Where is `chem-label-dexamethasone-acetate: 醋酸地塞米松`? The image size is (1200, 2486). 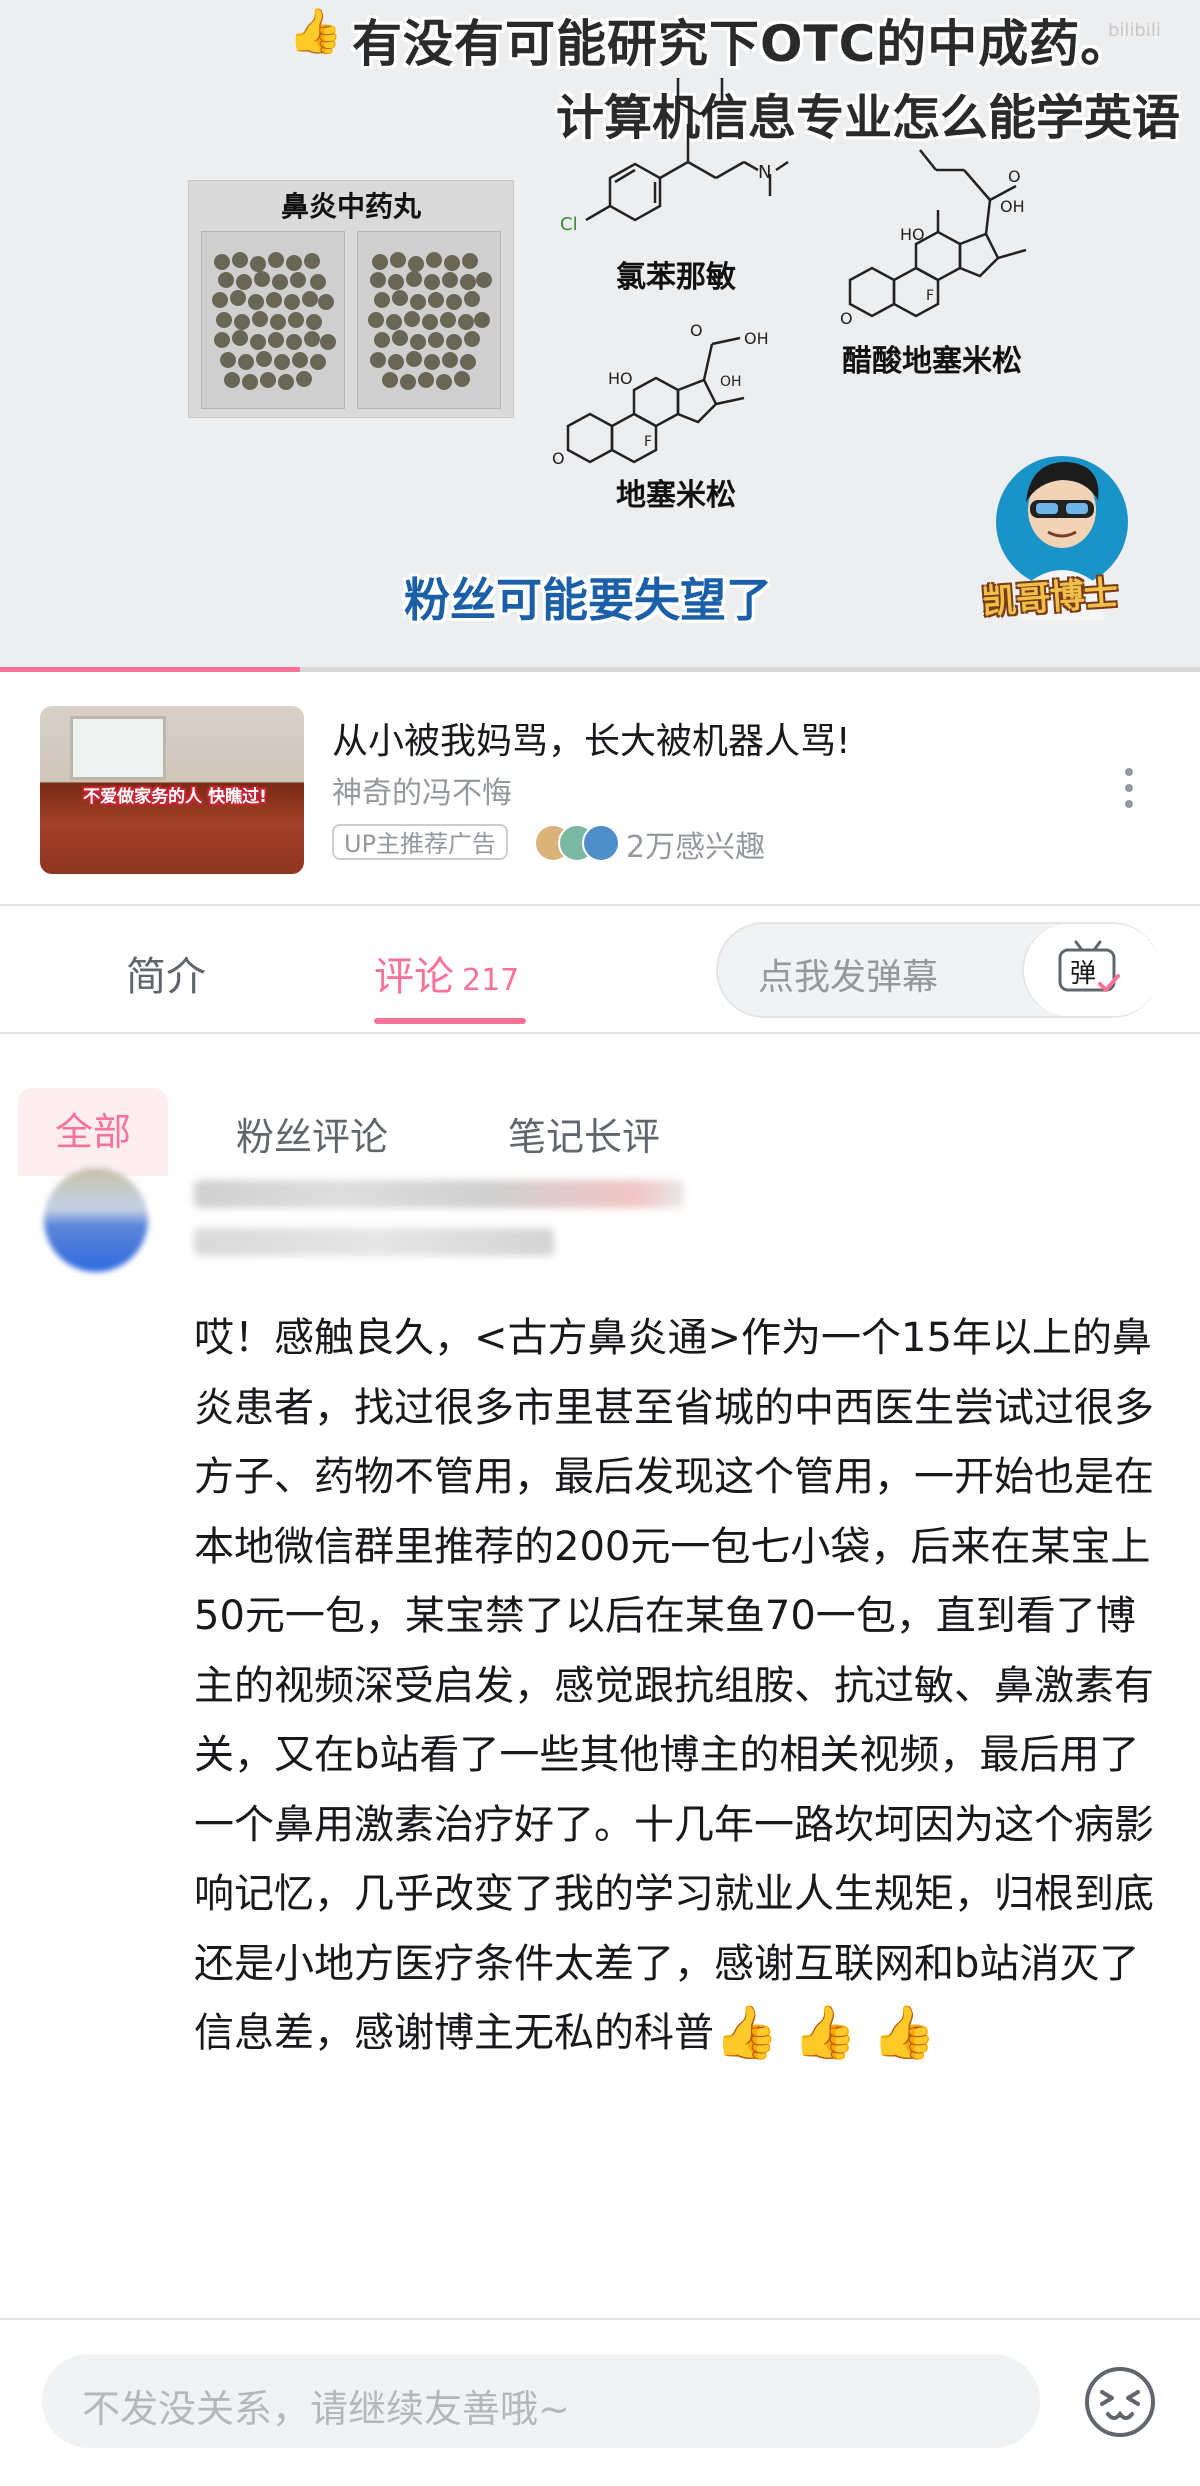
chem-label-dexamethasone-acetate: 醋酸地塞米松 is located at coordinates (932, 361).